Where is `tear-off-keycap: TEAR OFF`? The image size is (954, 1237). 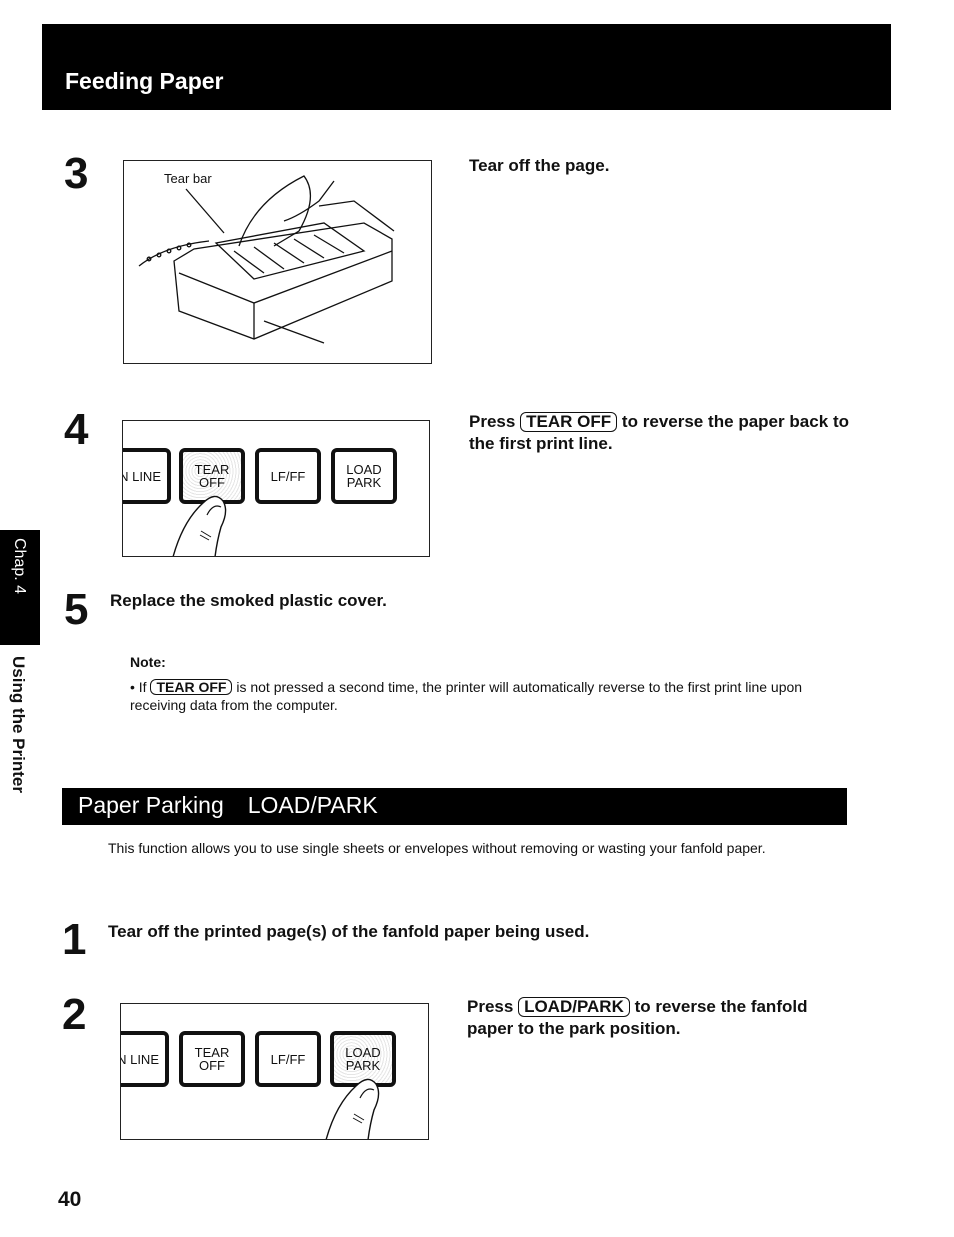 tear-off-keycap: TEAR OFF is located at coordinates (569, 422).